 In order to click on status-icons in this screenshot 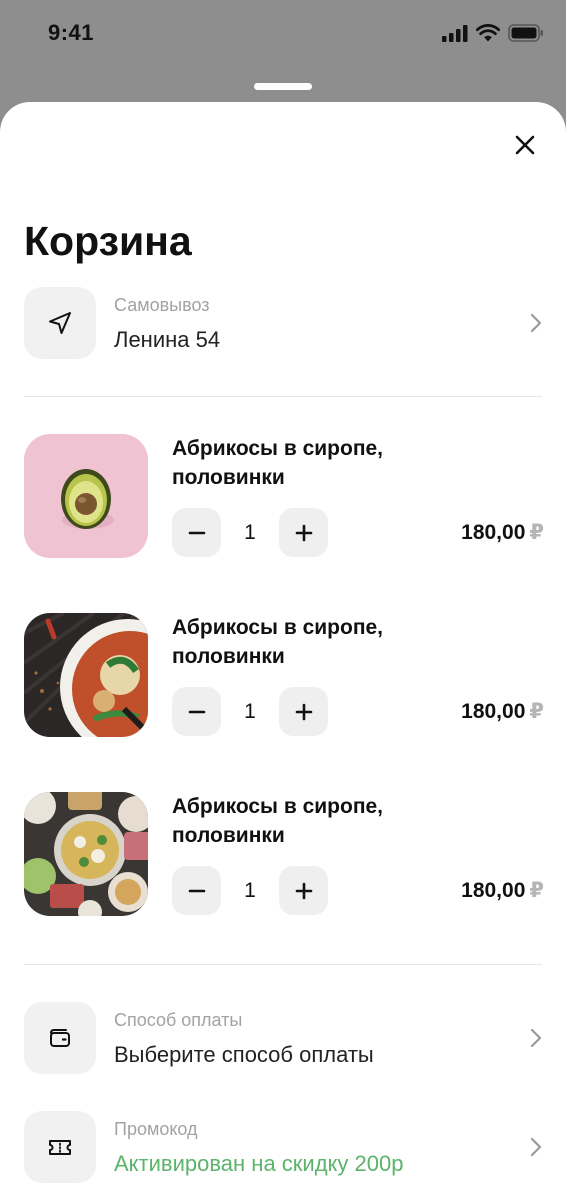, I will do `click(493, 33)`.